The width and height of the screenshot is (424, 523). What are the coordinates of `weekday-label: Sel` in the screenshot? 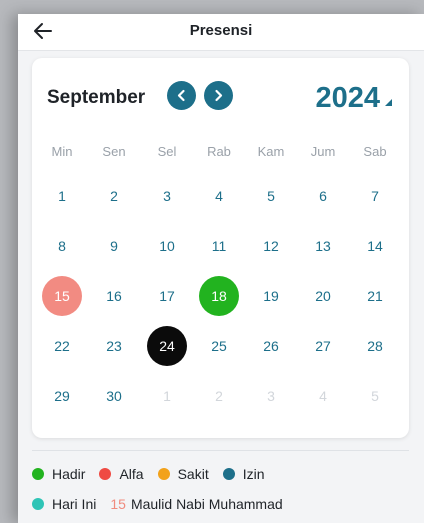 It's located at (167, 151).